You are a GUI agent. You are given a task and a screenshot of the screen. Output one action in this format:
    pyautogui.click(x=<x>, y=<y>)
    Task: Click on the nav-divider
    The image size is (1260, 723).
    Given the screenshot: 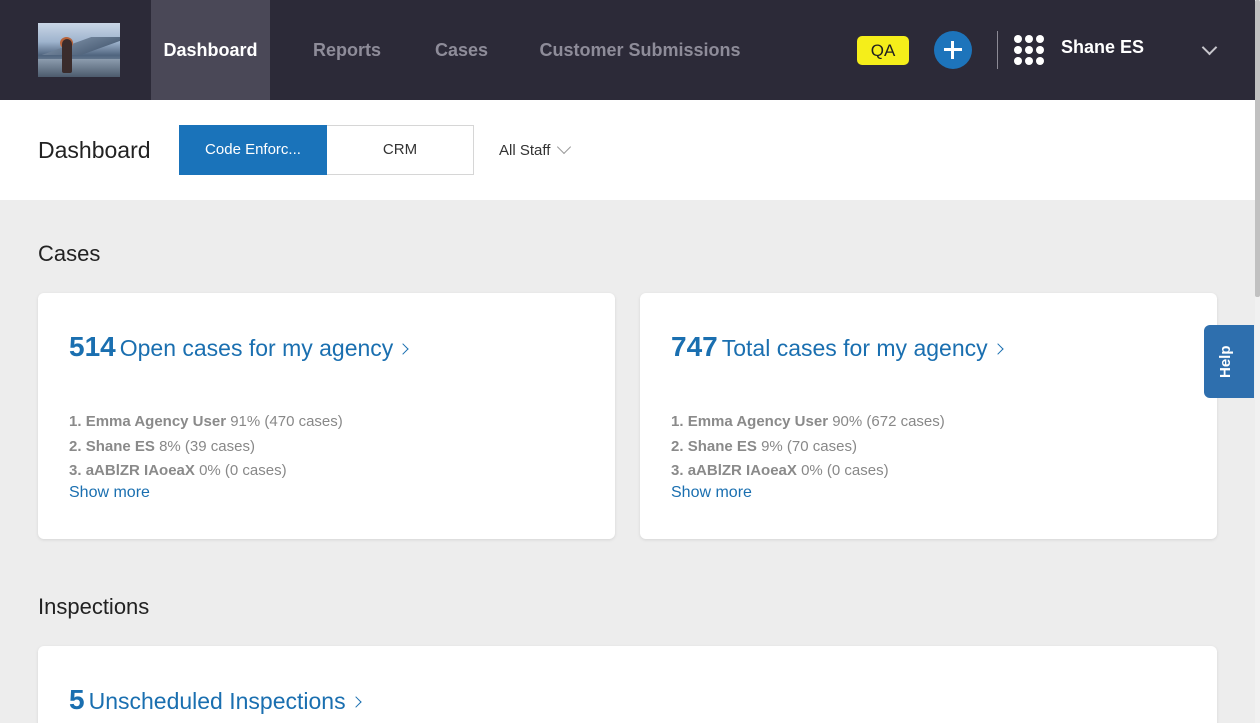 What is the action you would take?
    pyautogui.click(x=997, y=50)
    